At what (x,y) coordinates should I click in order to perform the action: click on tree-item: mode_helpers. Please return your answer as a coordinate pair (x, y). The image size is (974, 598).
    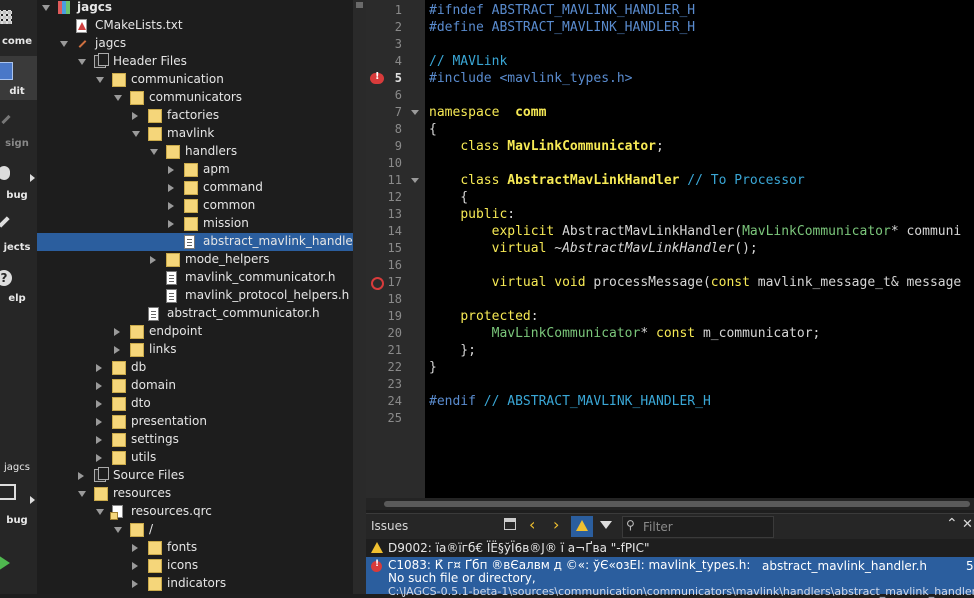
    Looking at the image, I should click on (195, 260).